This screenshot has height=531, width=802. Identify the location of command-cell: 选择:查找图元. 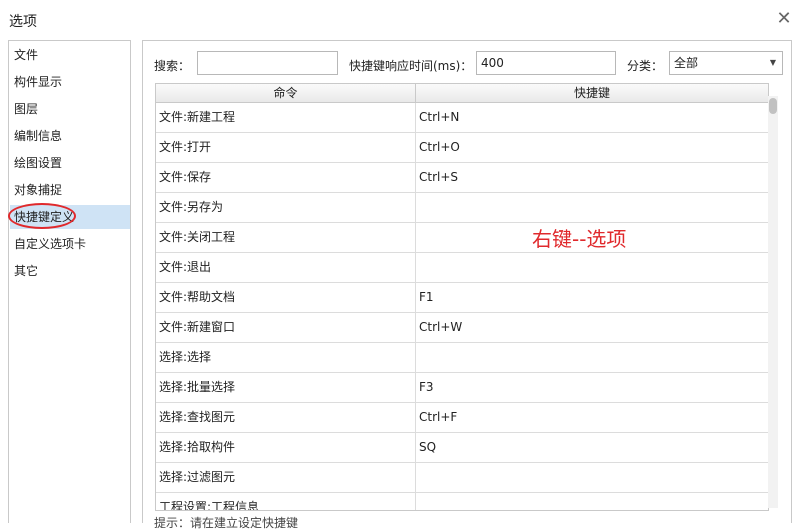
(286, 417).